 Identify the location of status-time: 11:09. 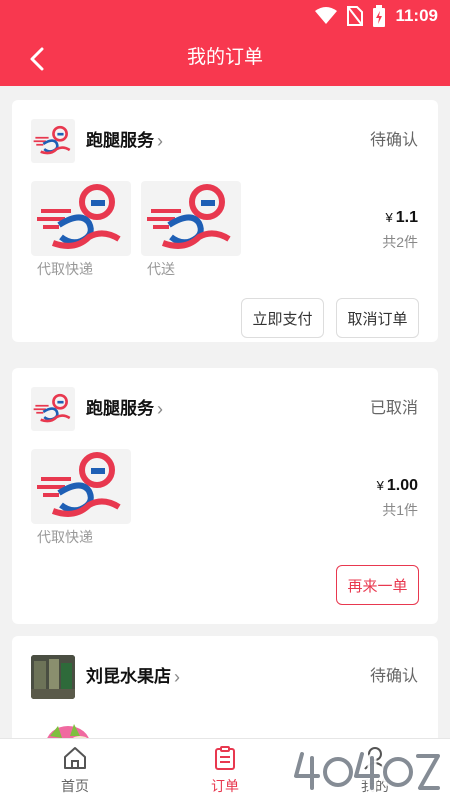
(416, 15).